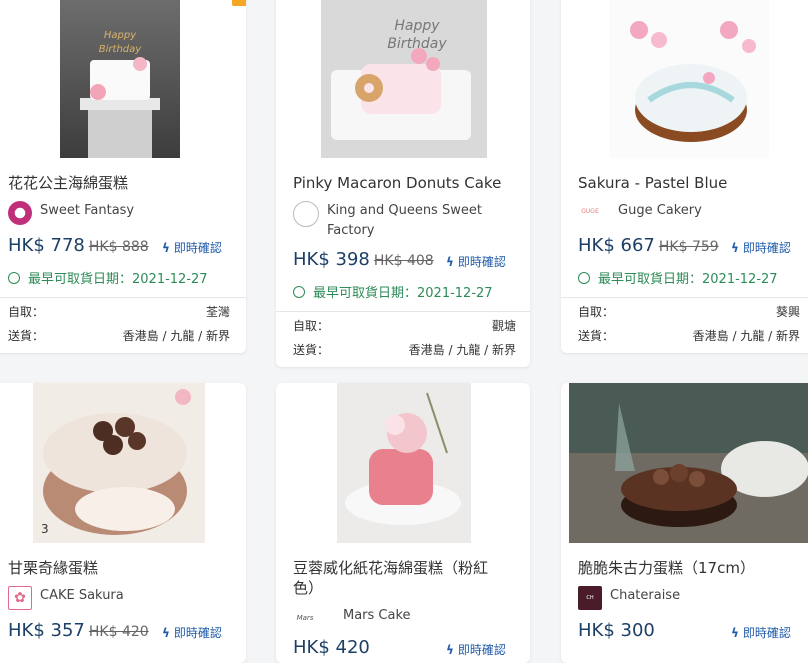 Image resolution: width=808 pixels, height=663 pixels. I want to click on shop-link: King and Queens Sweet Factory, so click(395, 221).